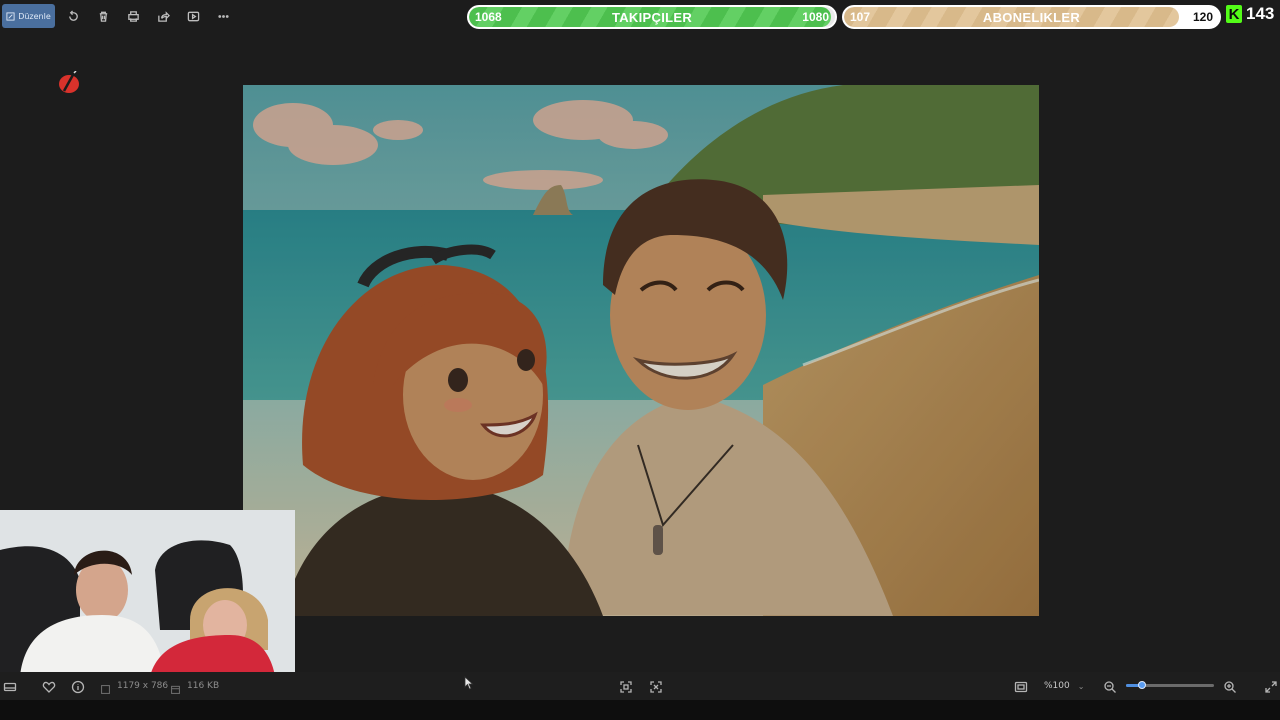  I want to click on kick-count: 143, so click(1260, 13).